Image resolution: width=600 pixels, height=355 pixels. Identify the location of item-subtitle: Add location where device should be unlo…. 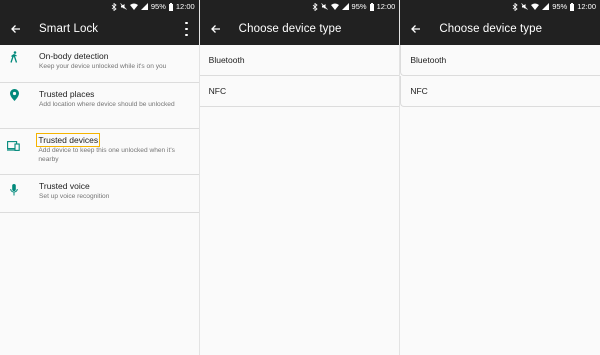
(107, 104).